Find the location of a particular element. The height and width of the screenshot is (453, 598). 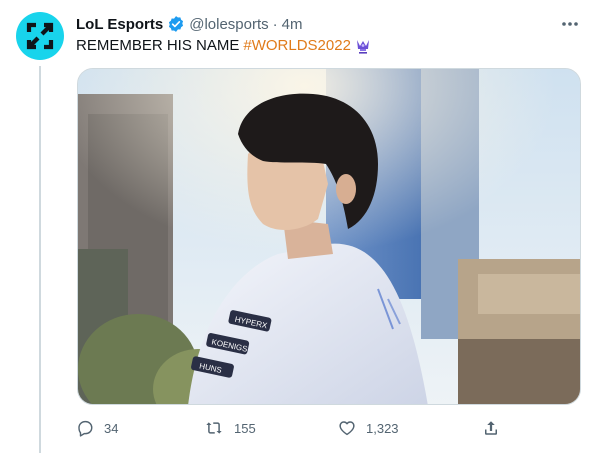

tweet-header: LoL Esports @lolesports · 4m is located at coordinates (189, 24).